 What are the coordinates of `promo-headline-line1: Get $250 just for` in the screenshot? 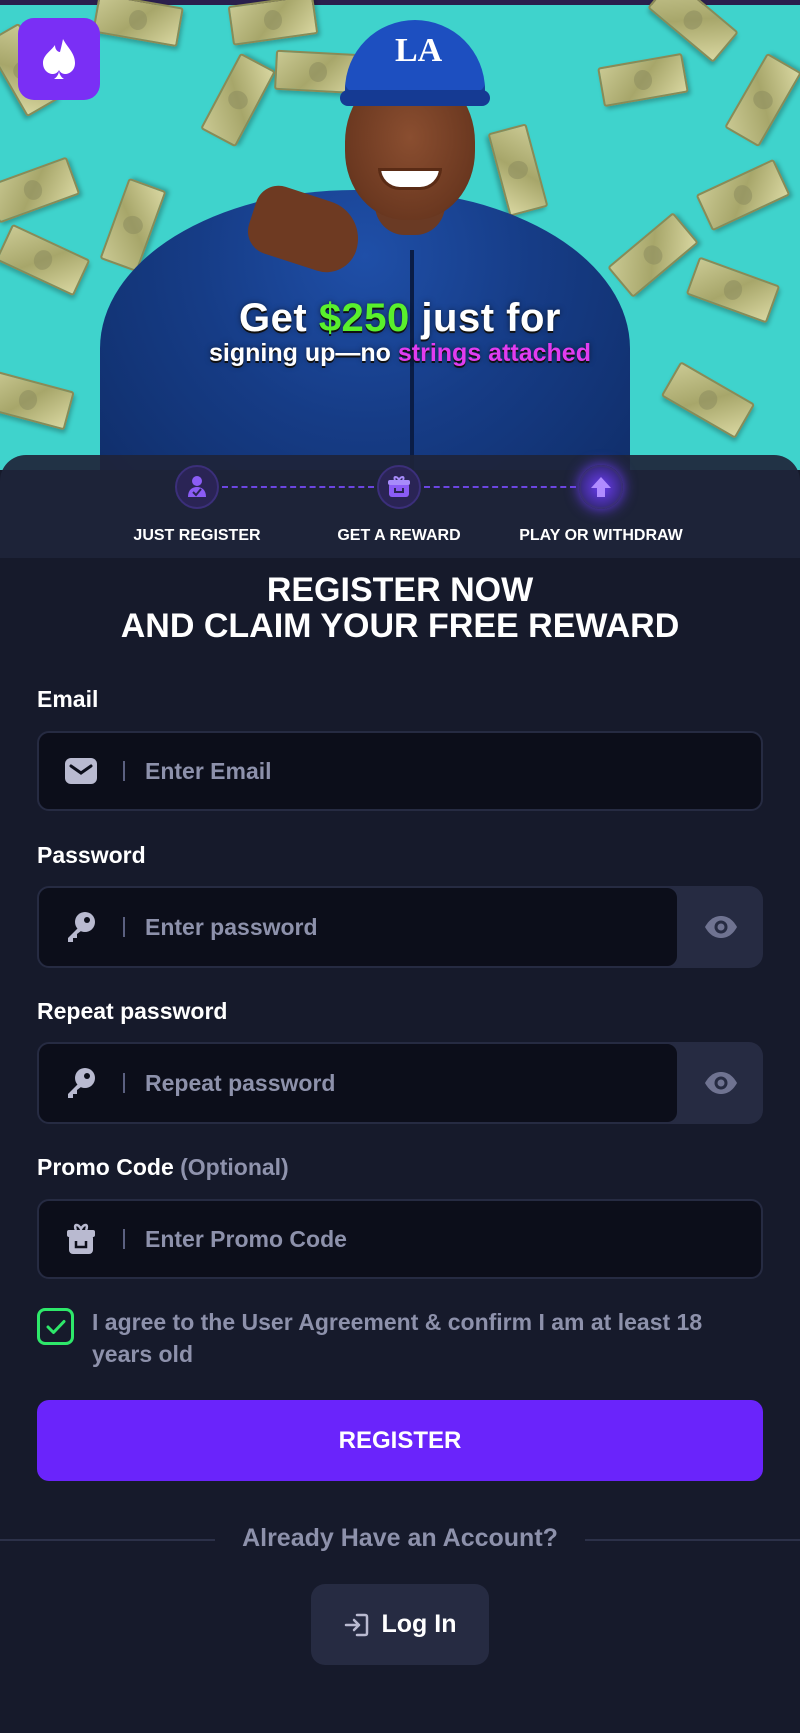 It's located at (400, 318).